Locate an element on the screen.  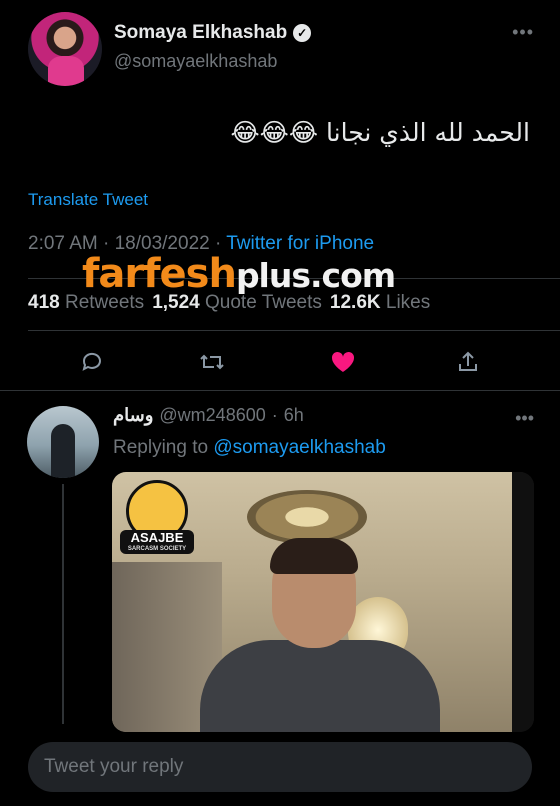
tweet-header: Somaya Elkhashab ✓ @somayaelkhashab ••• is located at coordinates (280, 50).